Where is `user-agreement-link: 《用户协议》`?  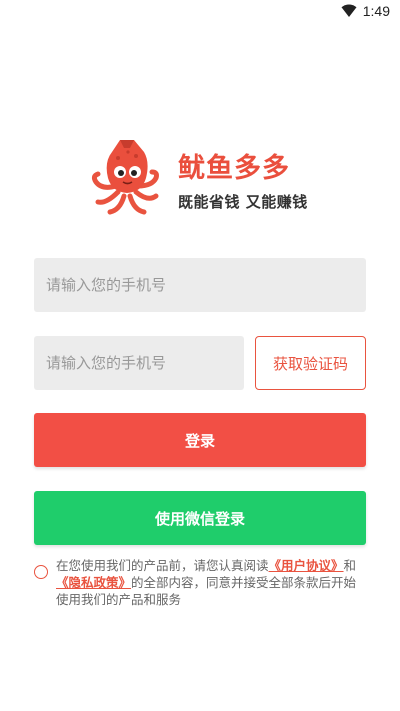
user-agreement-link: 《用户协议》 is located at coordinates (306, 565).